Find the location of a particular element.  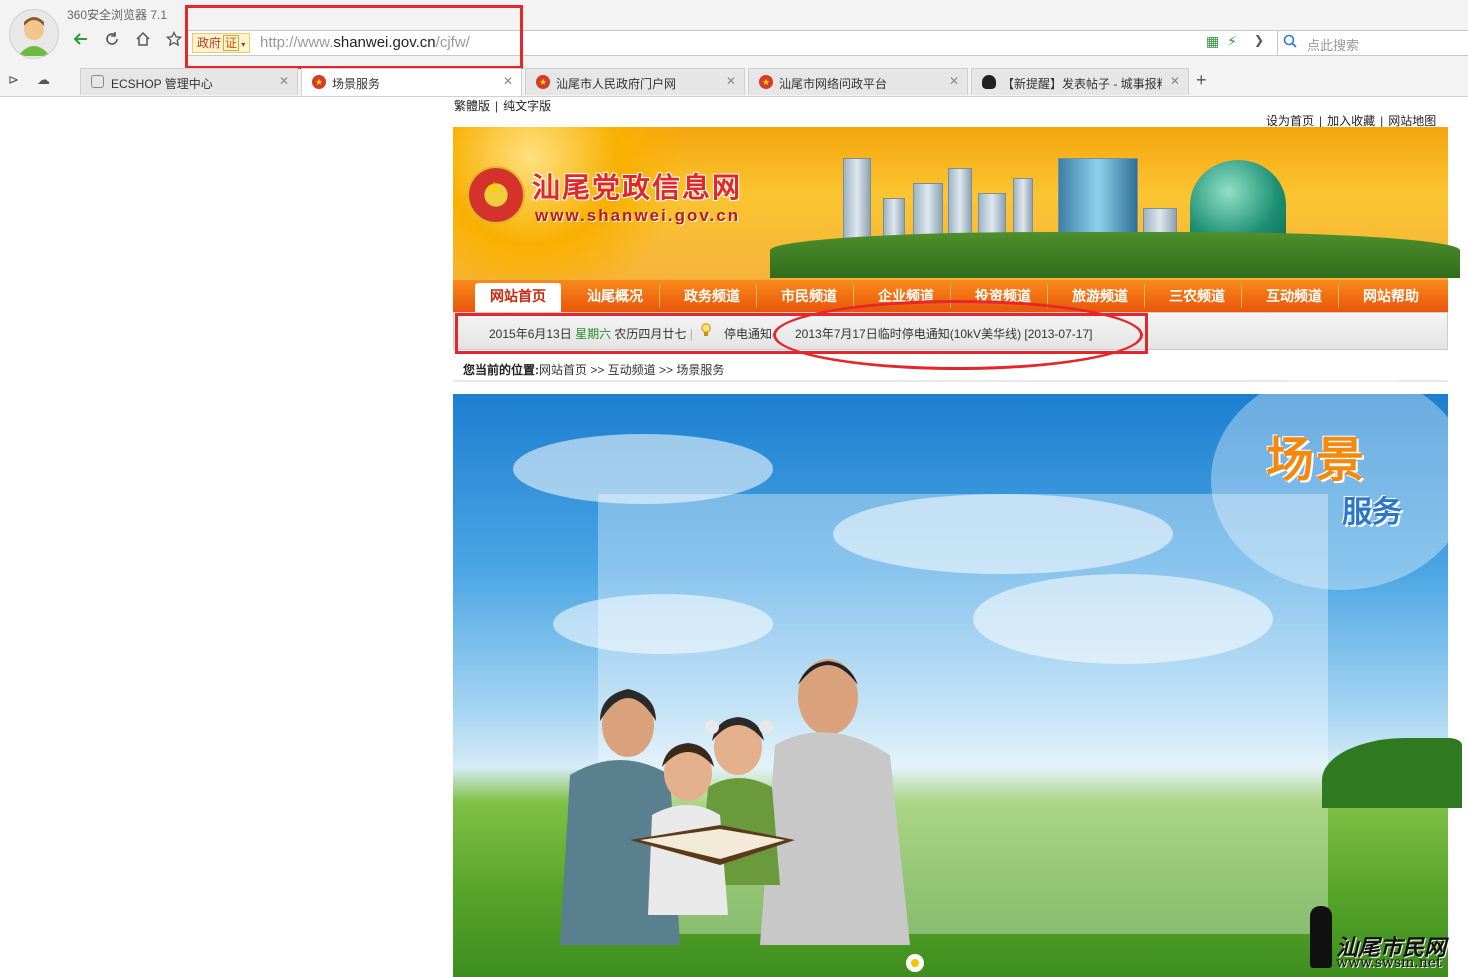

family-reading-illustration is located at coordinates (742, 815).